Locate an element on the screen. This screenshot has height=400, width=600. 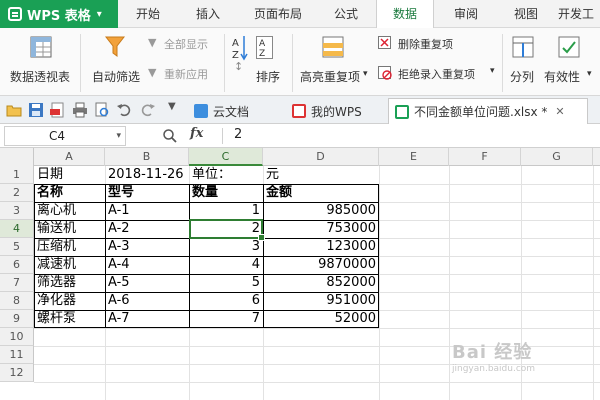
app-name: WPS 表格 is located at coordinates (59, 16).